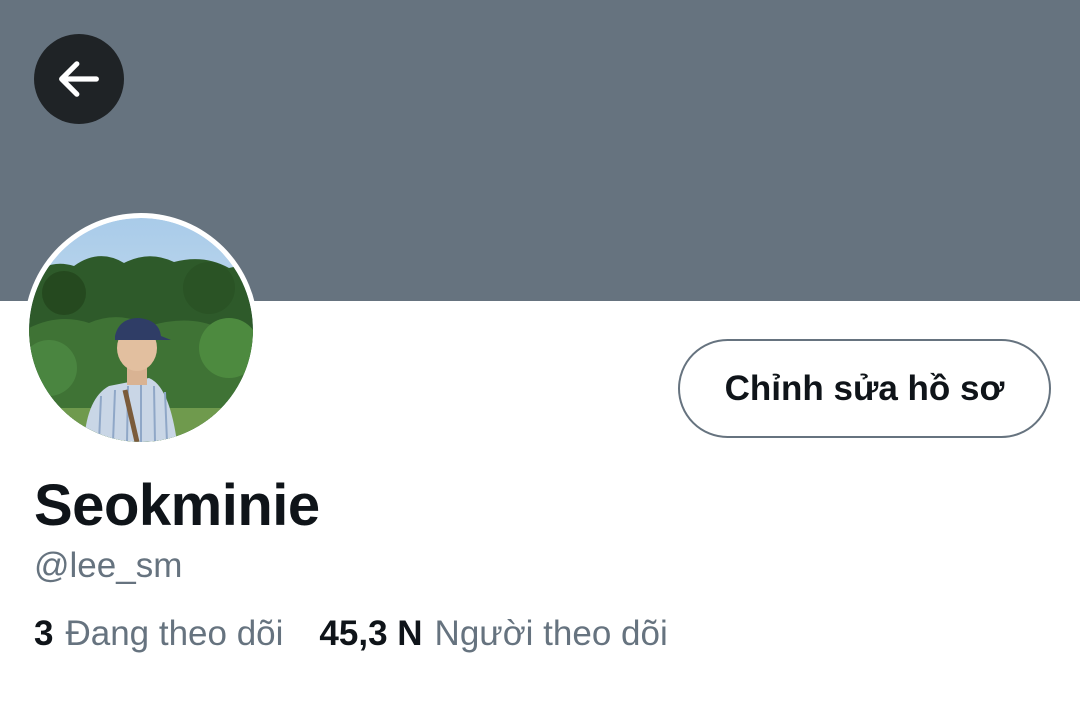 This screenshot has height=710, width=1080. What do you see at coordinates (44, 633) in the screenshot?
I see `following-count: 3` at bounding box center [44, 633].